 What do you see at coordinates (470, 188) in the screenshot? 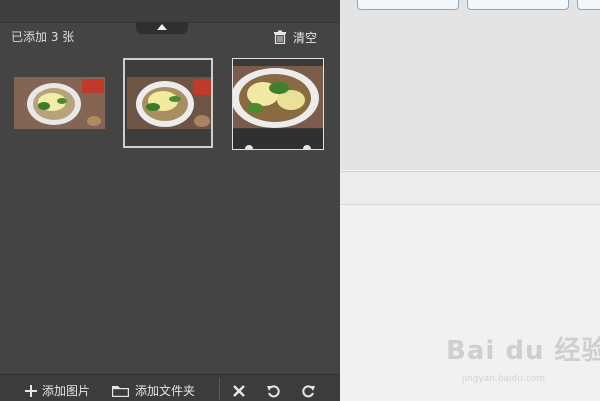
I see `operations-header` at bounding box center [470, 188].